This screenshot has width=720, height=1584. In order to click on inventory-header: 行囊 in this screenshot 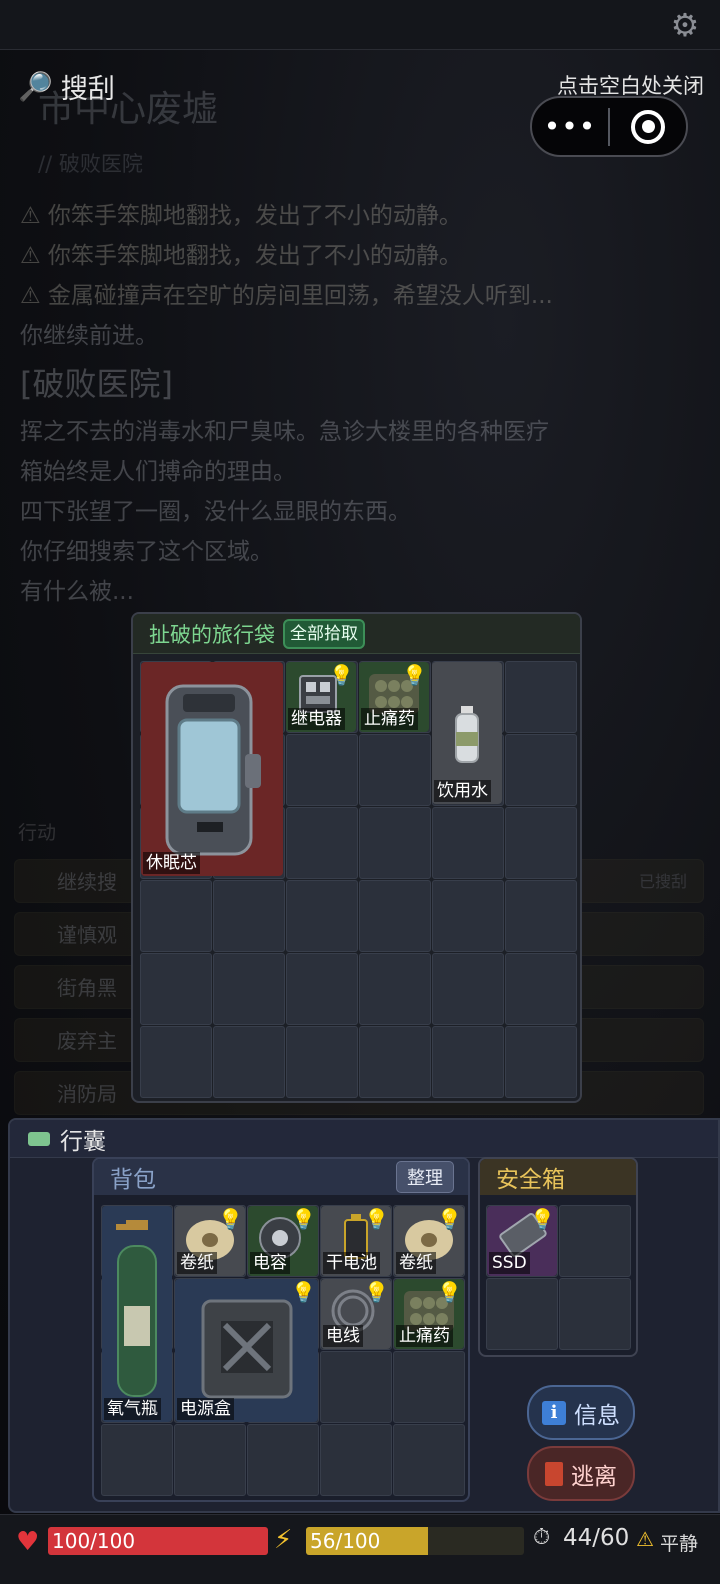, I will do `click(364, 1139)`.